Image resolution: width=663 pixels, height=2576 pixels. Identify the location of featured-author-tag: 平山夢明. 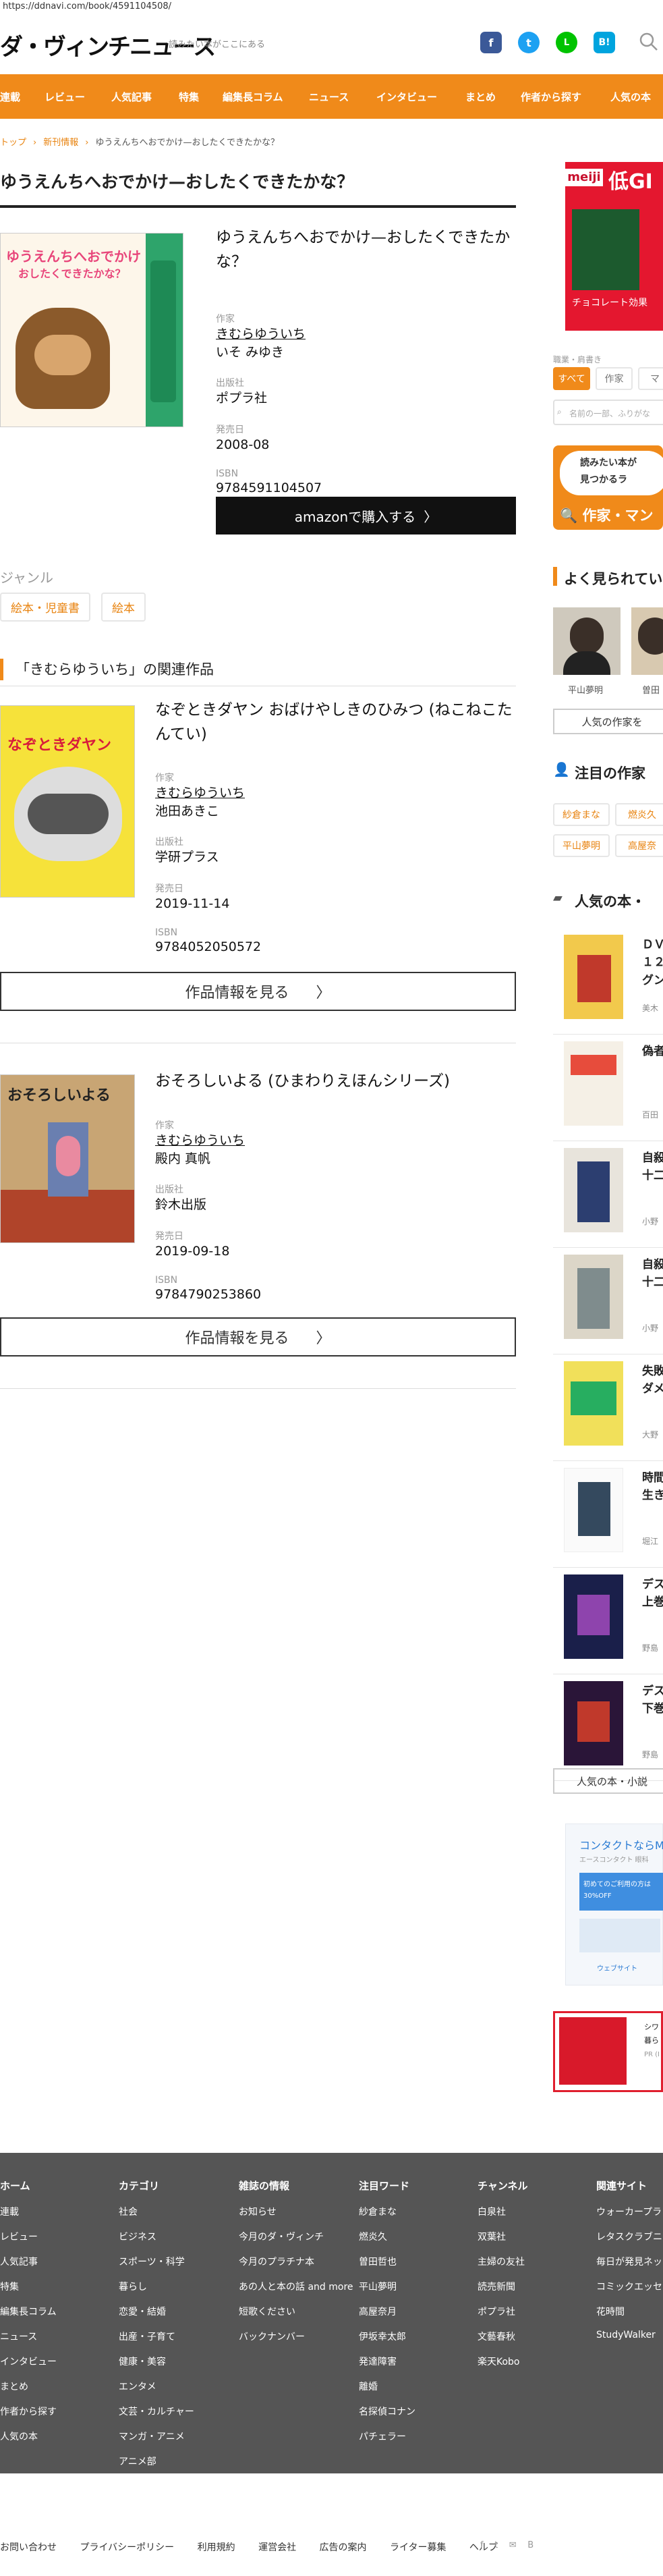
(581, 846).